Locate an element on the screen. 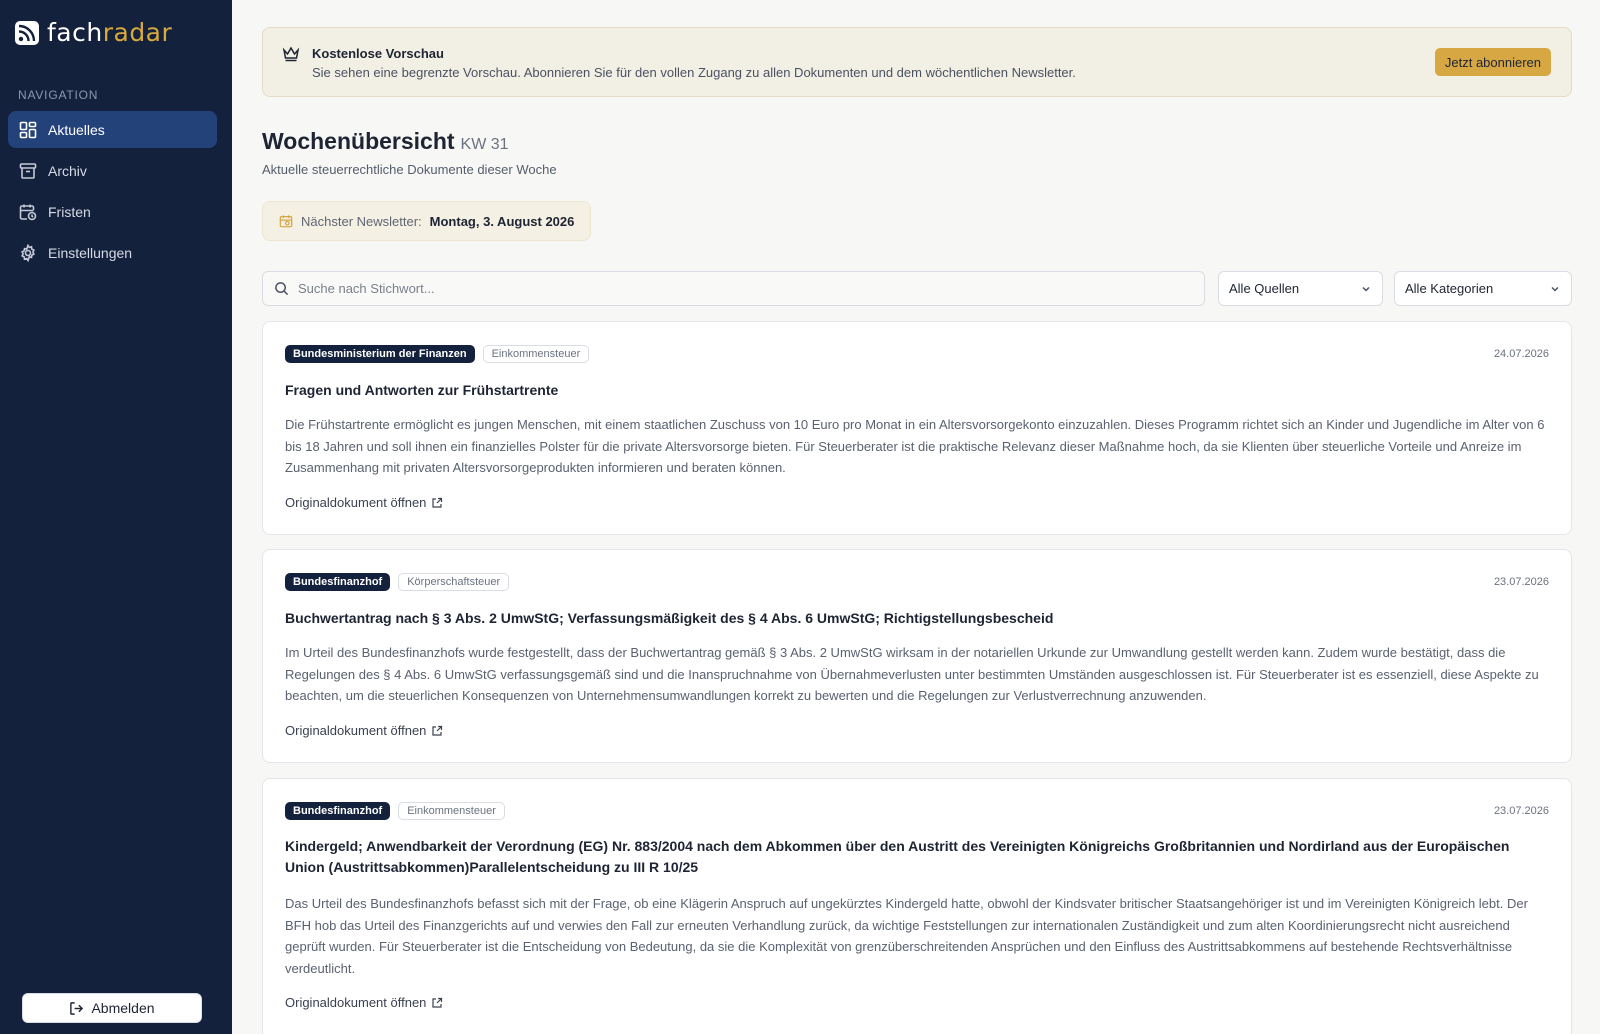 The width and height of the screenshot is (1600, 1034). logout-button: Abmelden is located at coordinates (112, 1008).